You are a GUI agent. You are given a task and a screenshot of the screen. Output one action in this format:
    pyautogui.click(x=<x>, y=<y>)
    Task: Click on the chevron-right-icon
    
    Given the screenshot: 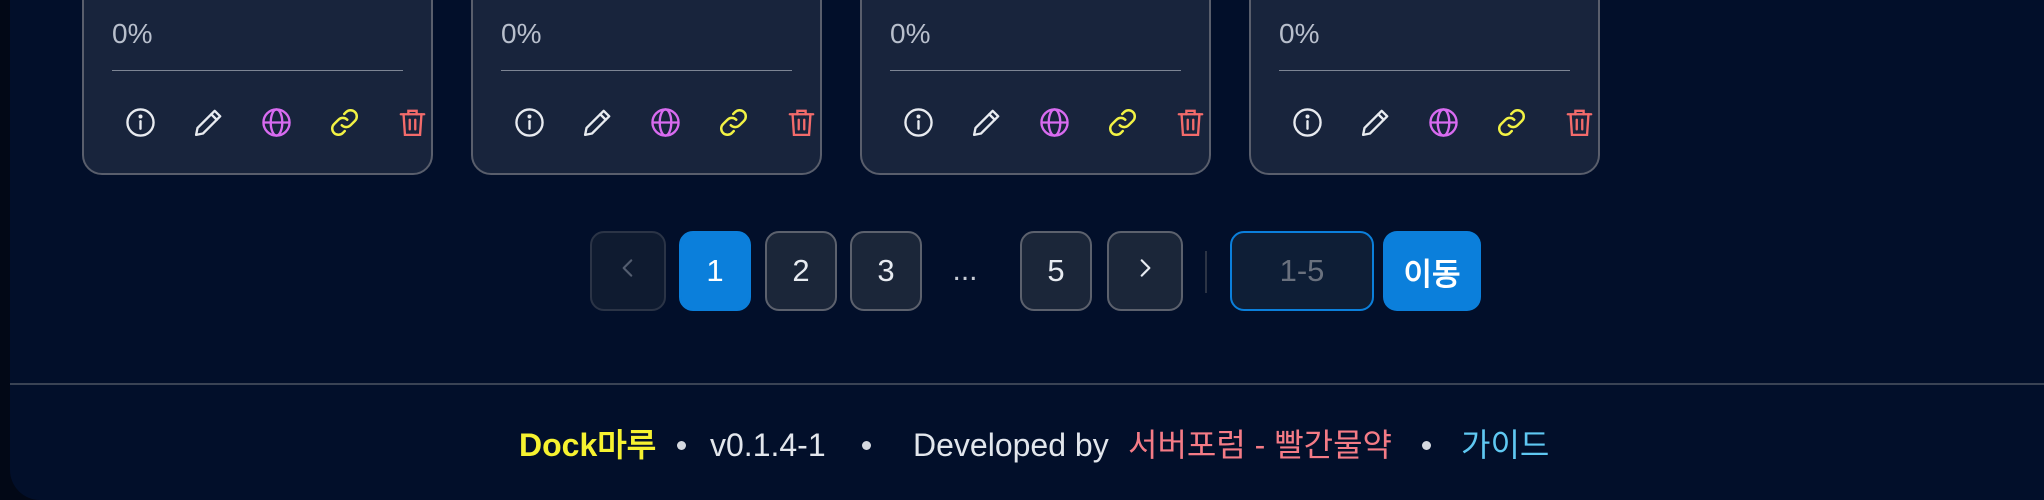 What is the action you would take?
    pyautogui.click(x=1145, y=271)
    